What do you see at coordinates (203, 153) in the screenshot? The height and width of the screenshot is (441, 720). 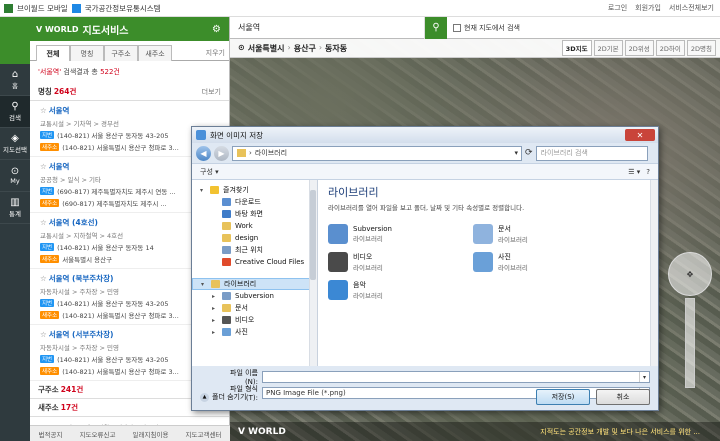 I see `back-button: ◀` at bounding box center [203, 153].